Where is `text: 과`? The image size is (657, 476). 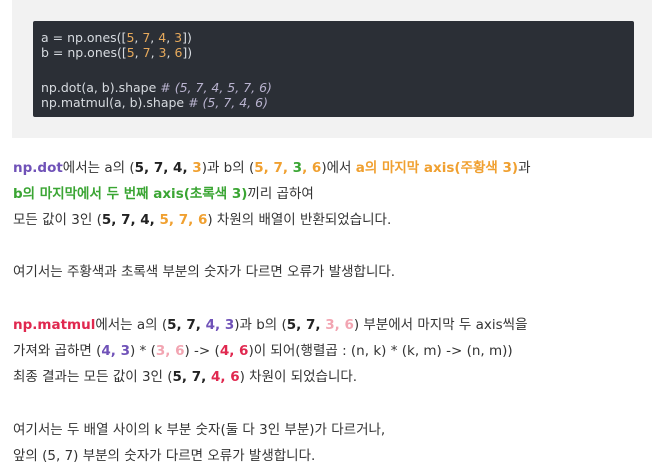 text: 과 is located at coordinates (524, 168).